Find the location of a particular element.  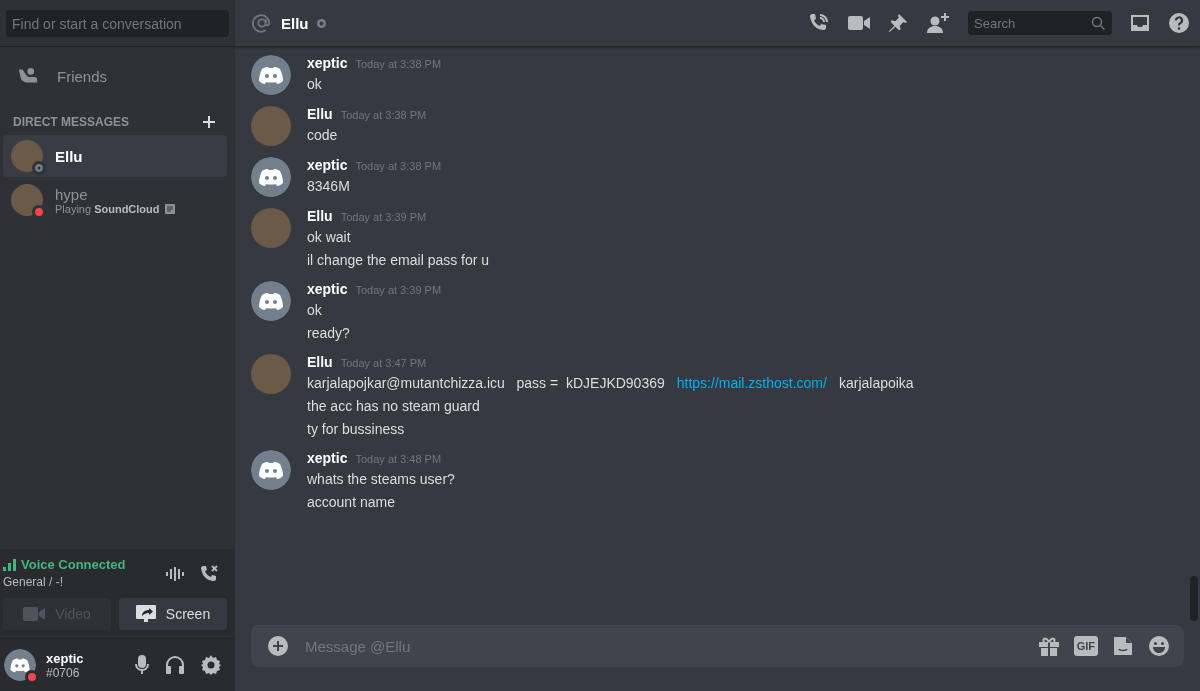

message-text: ty for bussiness is located at coordinates (356, 429).